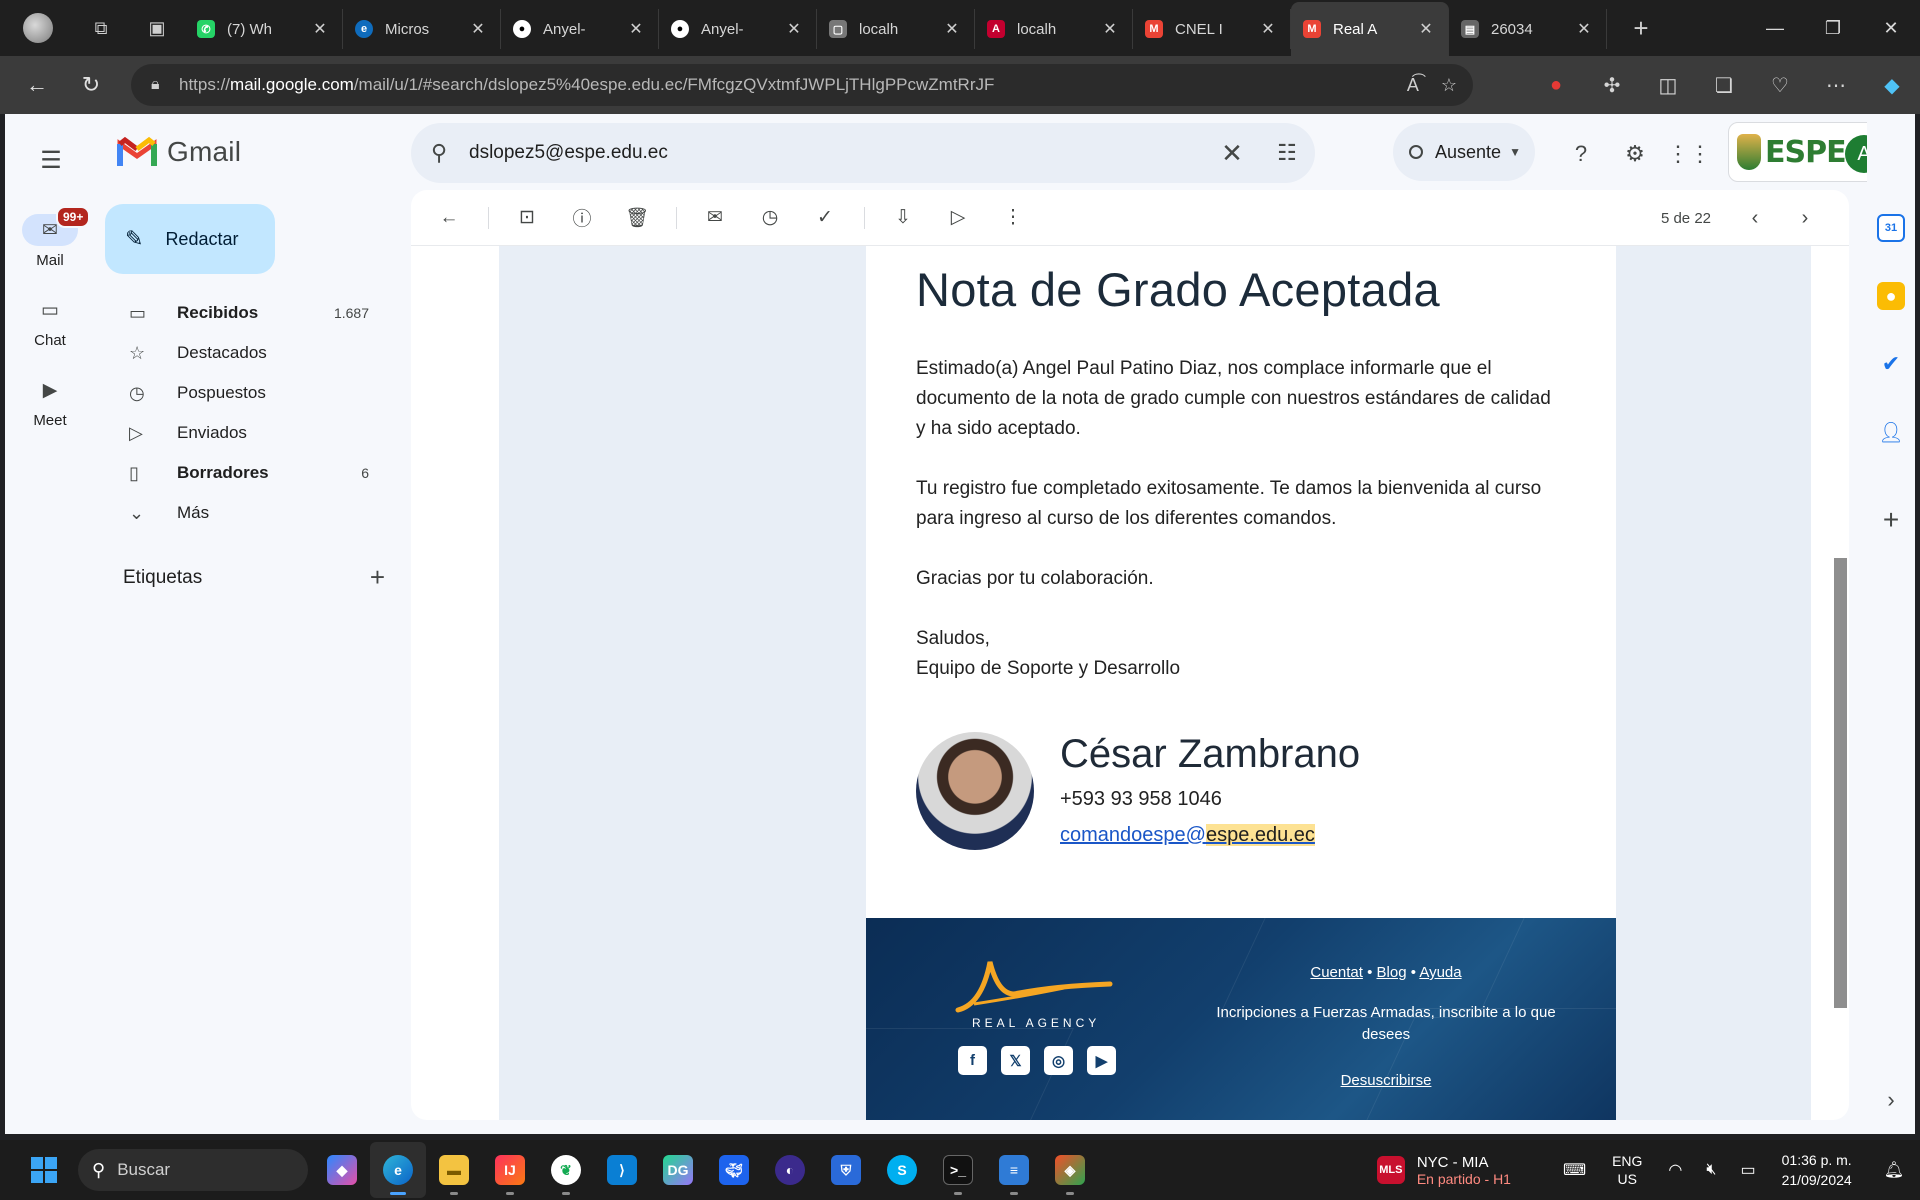  I want to click on contacts-icon: 👤︎, so click(1891, 432).